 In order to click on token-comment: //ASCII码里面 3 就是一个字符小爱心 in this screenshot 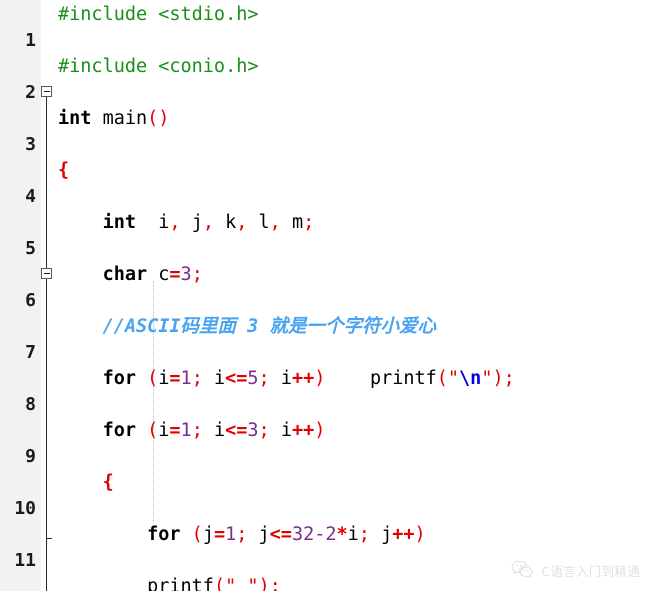, I will do `click(269, 326)`.